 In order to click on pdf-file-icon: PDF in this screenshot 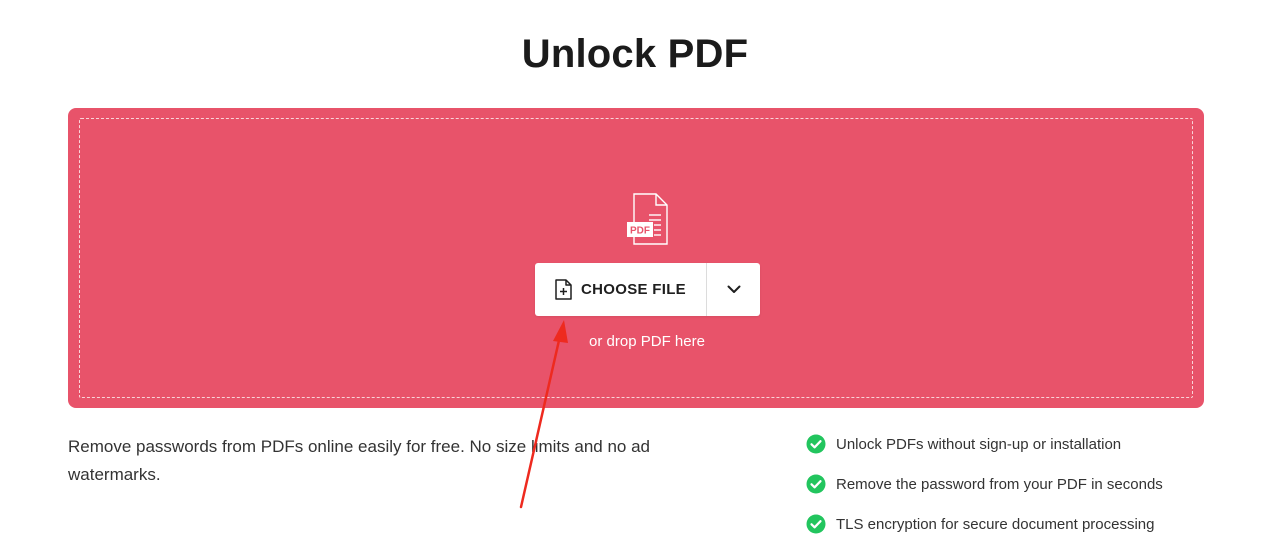, I will do `click(647, 219)`.